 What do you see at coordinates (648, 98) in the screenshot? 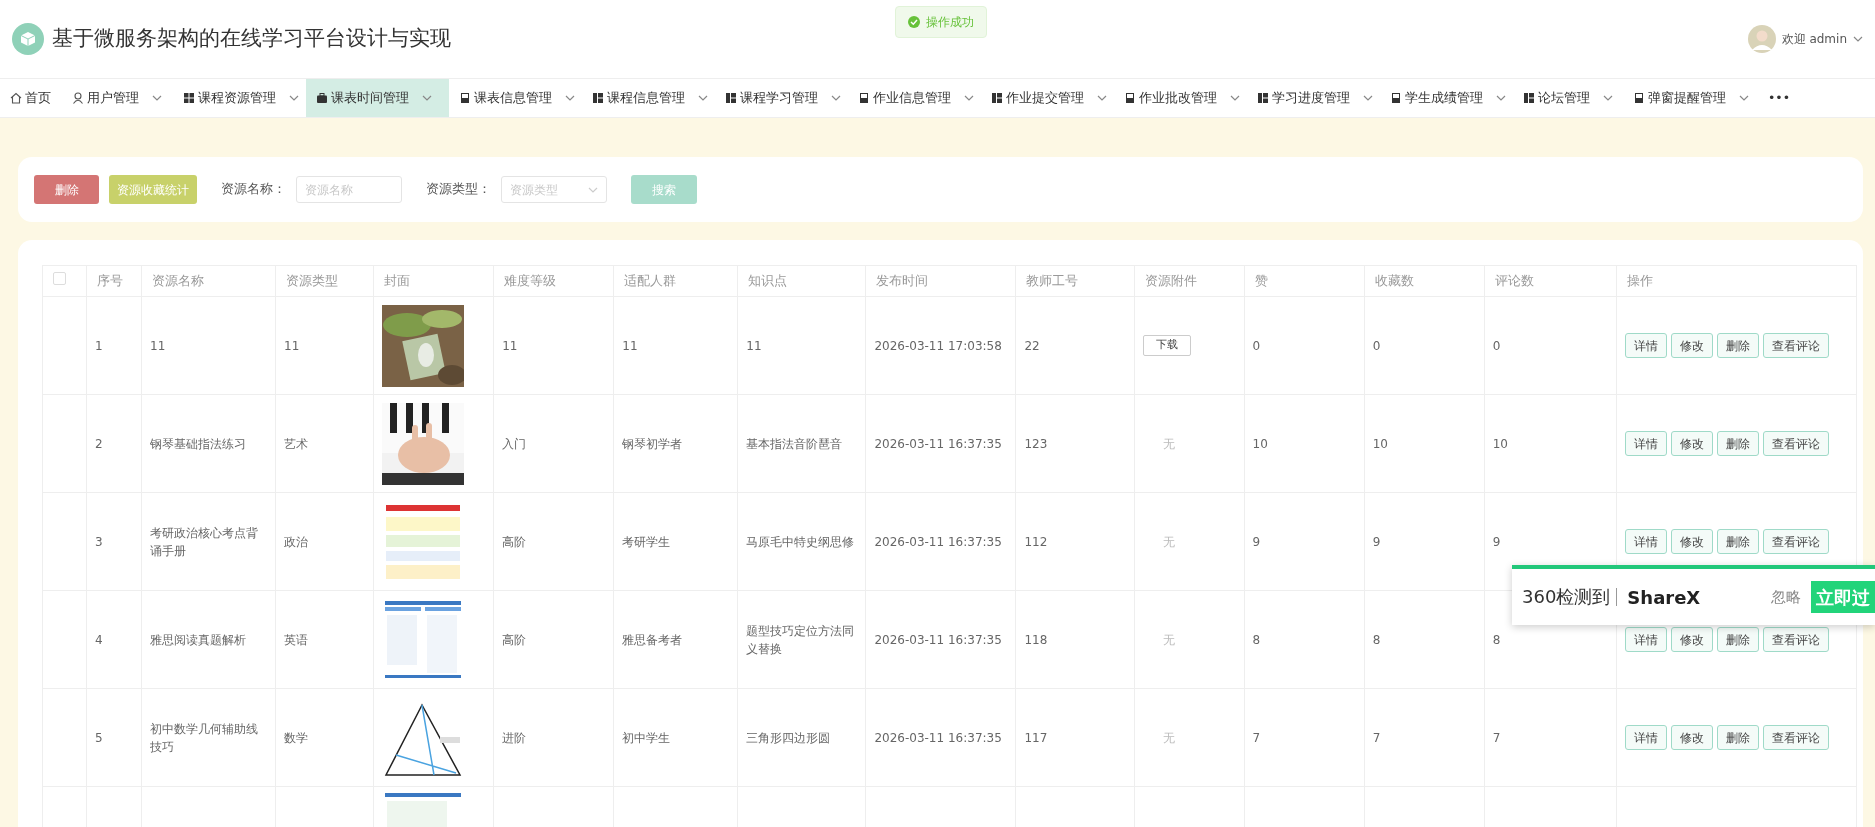
I see `nav-tab: 课程信息管理` at bounding box center [648, 98].